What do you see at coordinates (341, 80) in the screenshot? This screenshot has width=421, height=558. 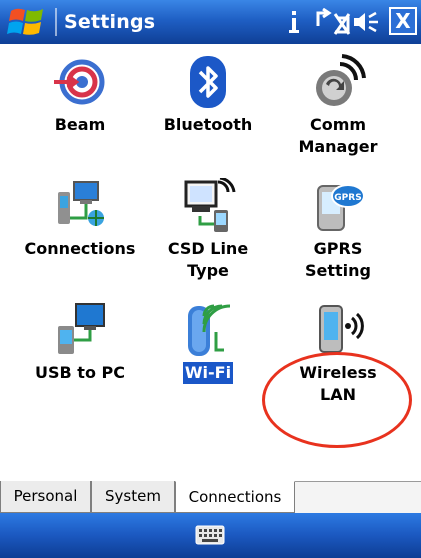 I see `comm-manager-icon` at bounding box center [341, 80].